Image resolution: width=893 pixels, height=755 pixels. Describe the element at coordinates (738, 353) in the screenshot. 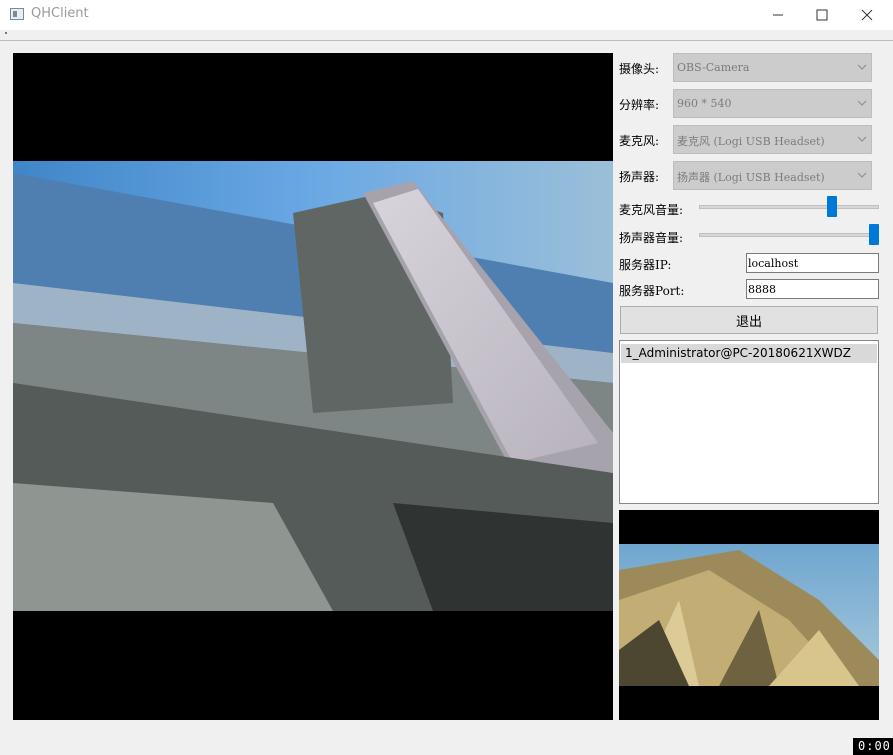

I see `list-item-label: 1_Administrator@PC-20180621XWDZ` at that location.